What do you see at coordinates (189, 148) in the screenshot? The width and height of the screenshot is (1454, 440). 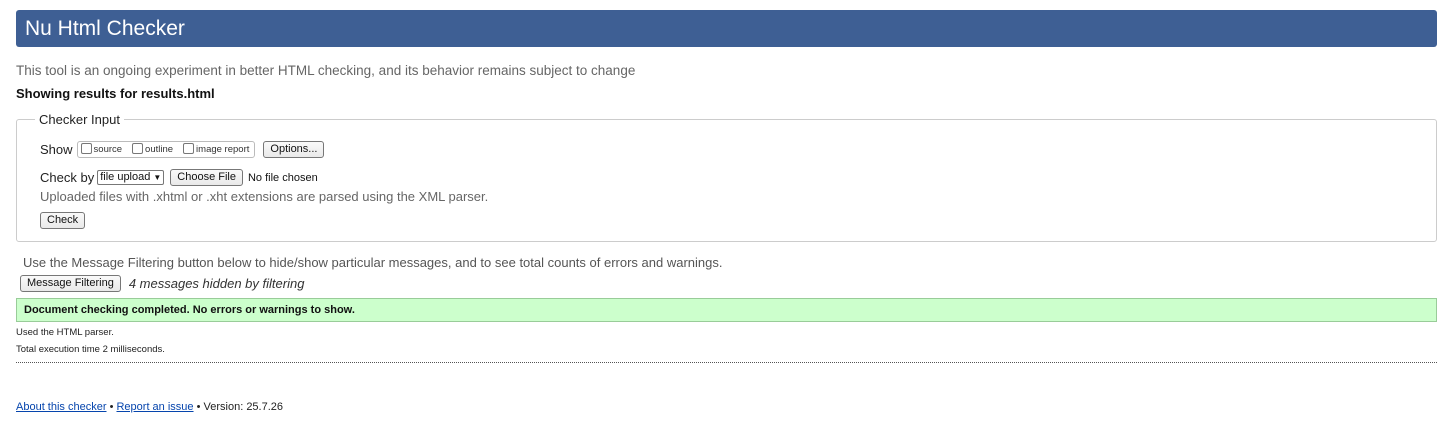 I see `image-report-checkbox` at bounding box center [189, 148].